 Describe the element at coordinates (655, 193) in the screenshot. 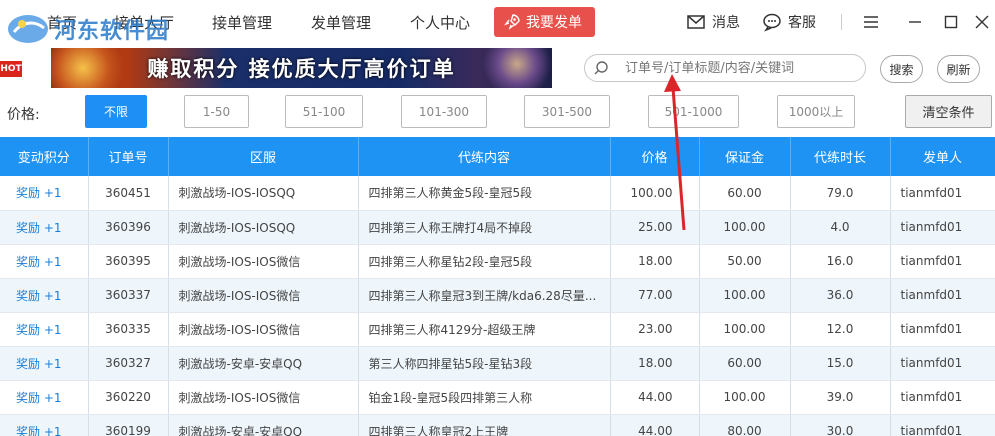

I see `row-price: 100.00` at that location.